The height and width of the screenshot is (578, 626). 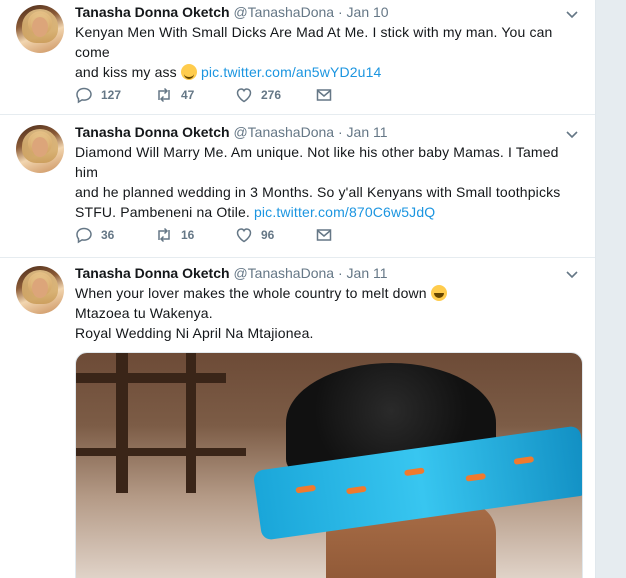 What do you see at coordinates (291, 72) in the screenshot?
I see `media-link: pic.twitter.com/an5wYD2u14` at bounding box center [291, 72].